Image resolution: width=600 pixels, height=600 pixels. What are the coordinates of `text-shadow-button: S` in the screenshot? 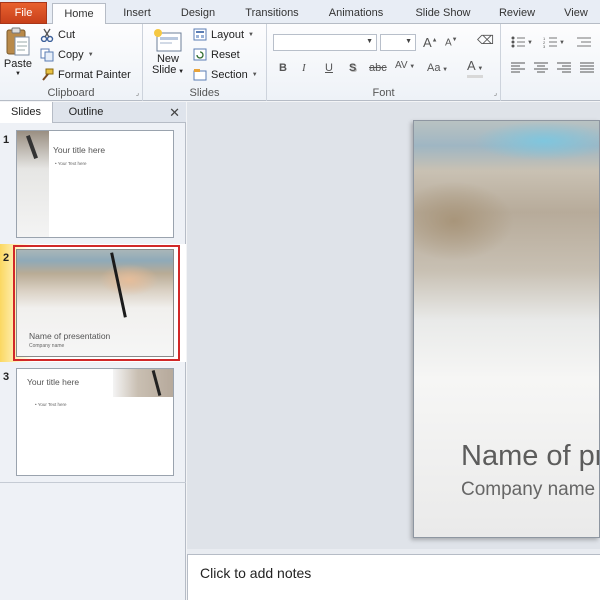 It's located at (352, 68).